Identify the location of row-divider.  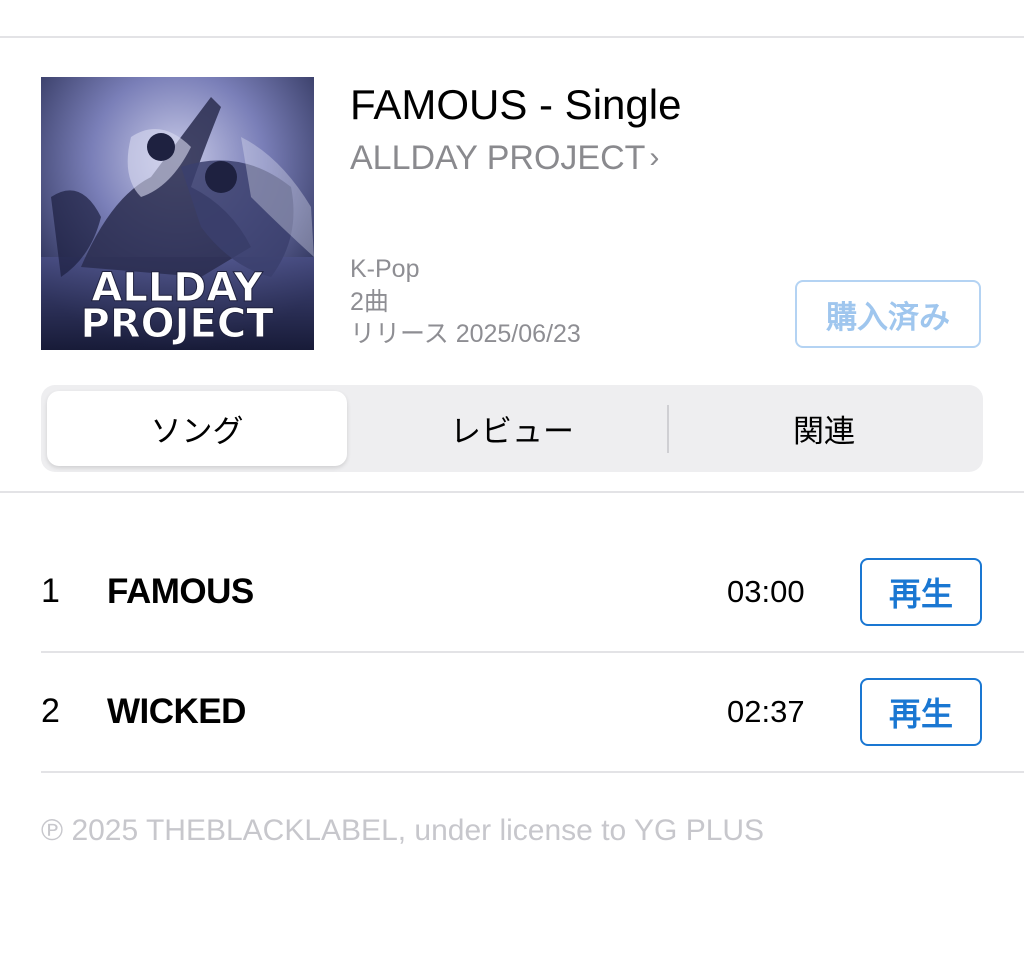
(532, 772).